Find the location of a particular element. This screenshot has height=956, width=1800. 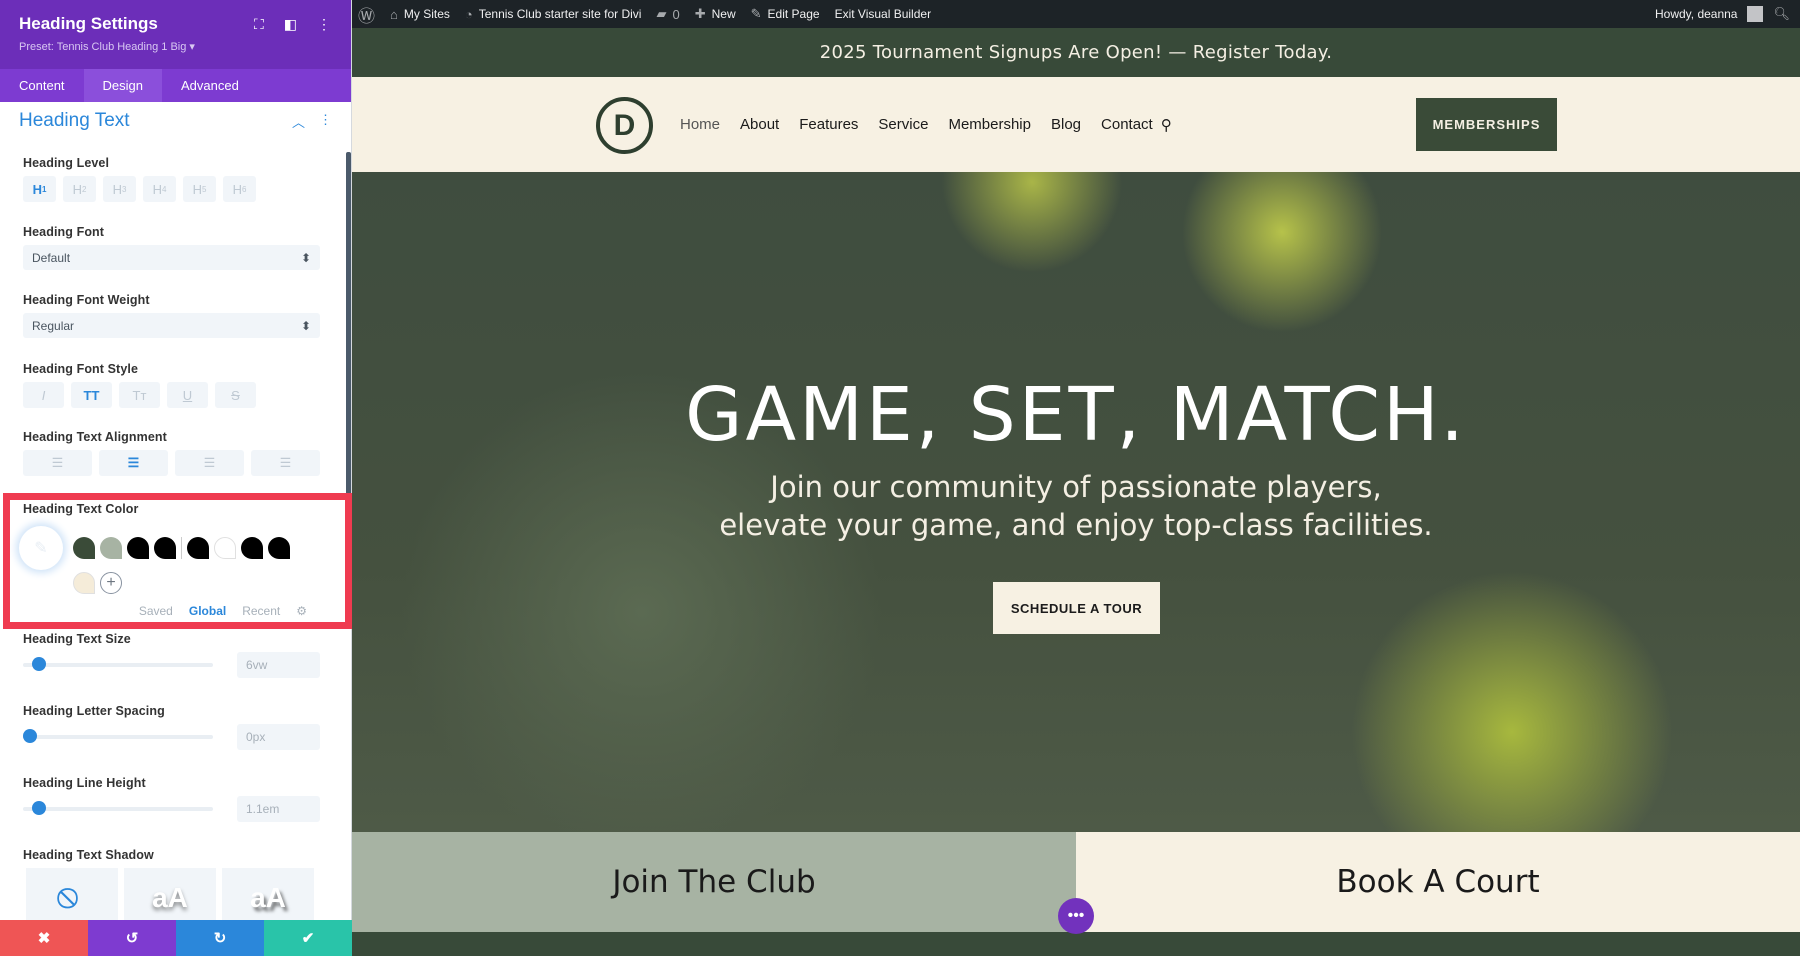

heading-line-height-label: Heading Line Height is located at coordinates (84, 783).